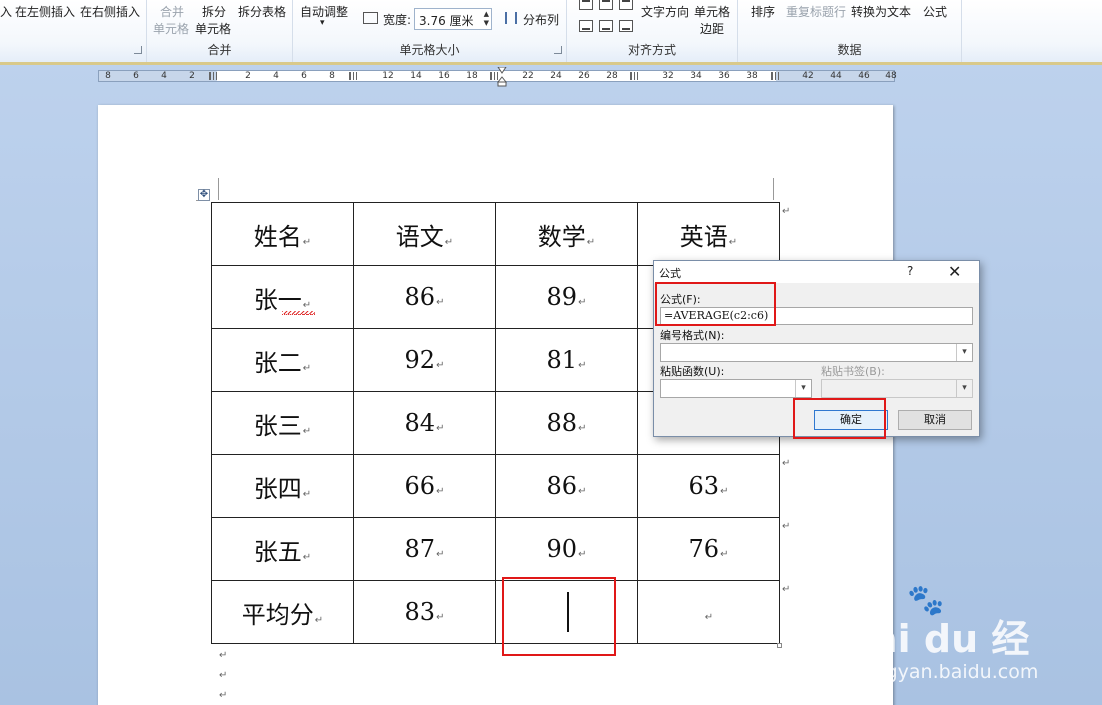 This screenshot has height=705, width=1102. I want to click on table-cell: 87↵, so click(424, 549).